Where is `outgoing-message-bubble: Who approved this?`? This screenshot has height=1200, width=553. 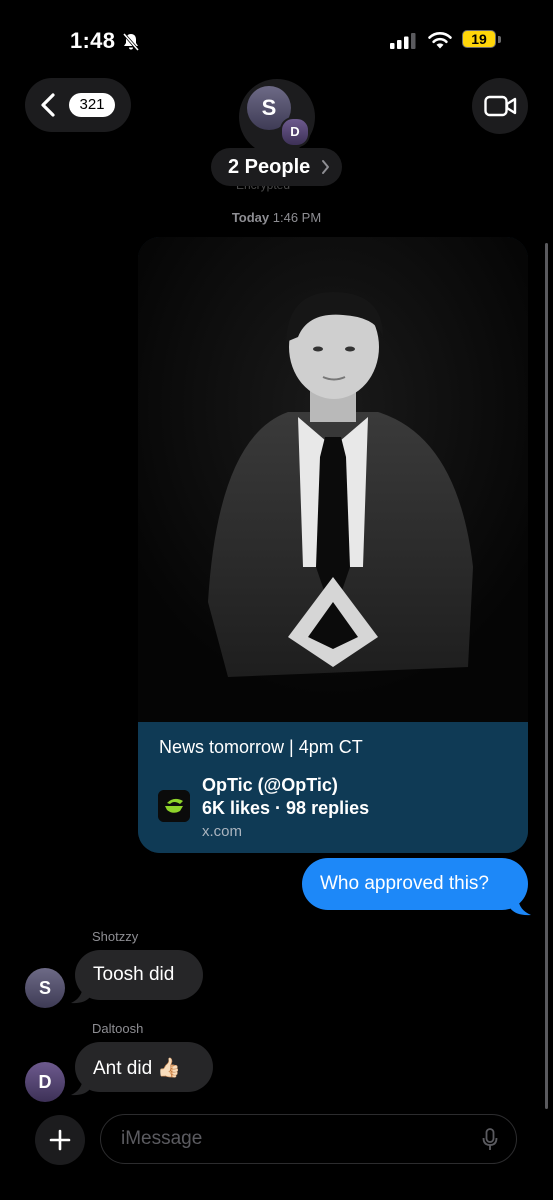 outgoing-message-bubble: Who approved this? is located at coordinates (416, 887).